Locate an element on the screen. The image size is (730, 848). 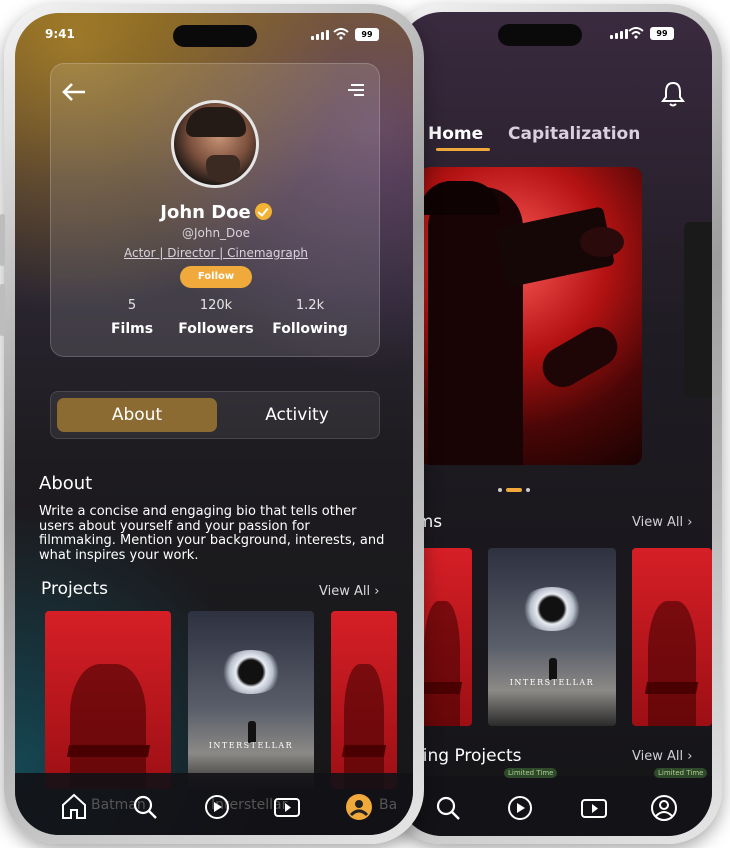
tab-home: Home is located at coordinates (455, 134).